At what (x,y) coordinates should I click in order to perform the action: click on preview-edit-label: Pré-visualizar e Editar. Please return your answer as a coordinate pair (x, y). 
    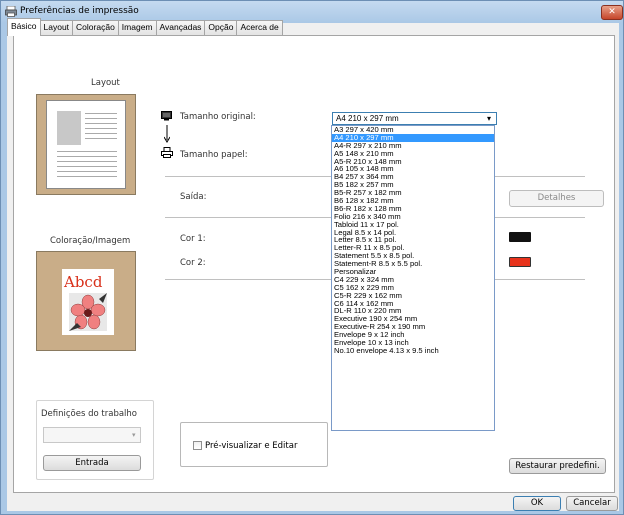
    Looking at the image, I should click on (251, 446).